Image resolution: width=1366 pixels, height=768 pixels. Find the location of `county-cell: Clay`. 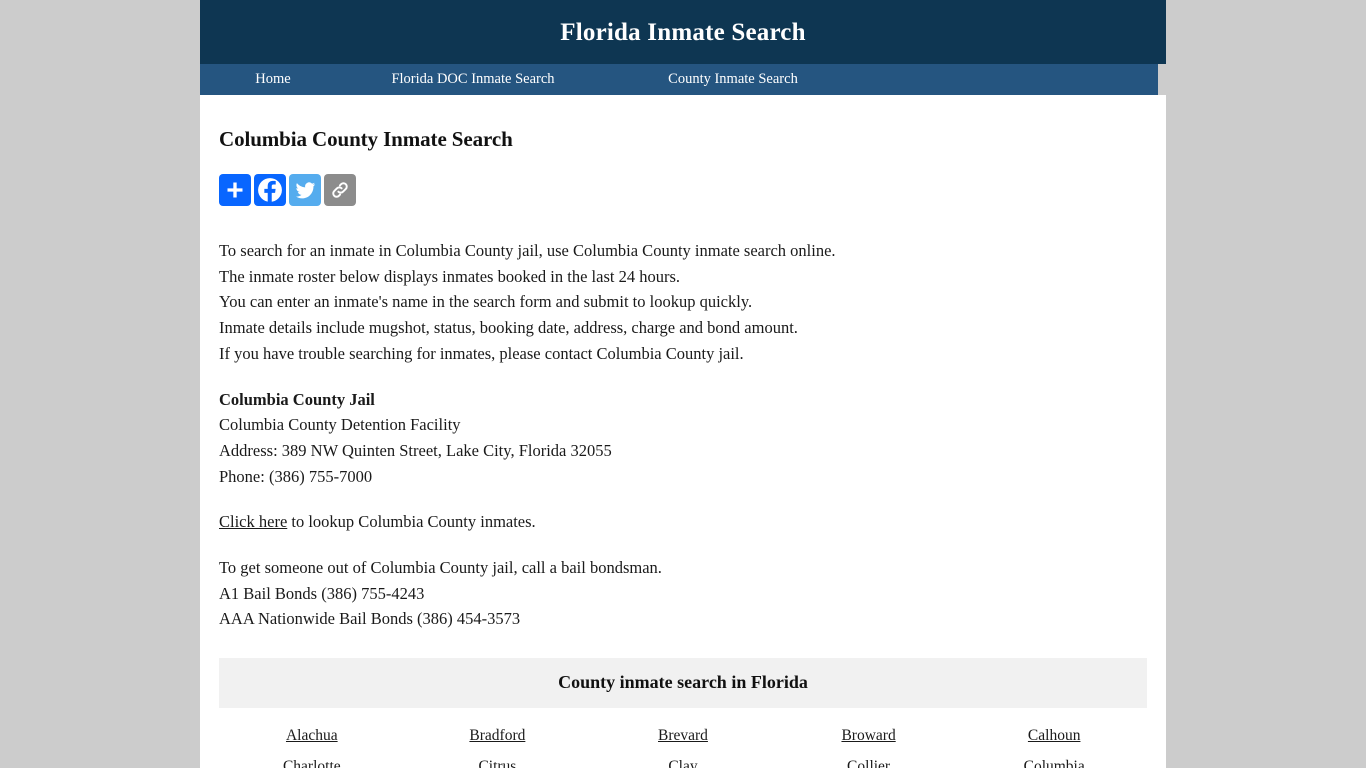

county-cell: Clay is located at coordinates (683, 760).